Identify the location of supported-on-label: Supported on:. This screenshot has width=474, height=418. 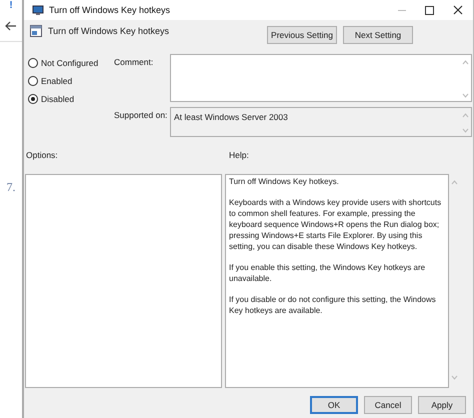
(141, 115).